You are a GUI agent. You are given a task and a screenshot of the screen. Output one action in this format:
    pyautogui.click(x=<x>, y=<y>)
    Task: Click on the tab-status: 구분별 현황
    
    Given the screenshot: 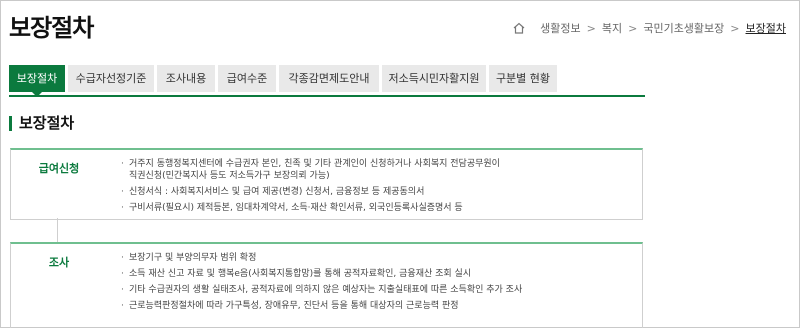 What is the action you would take?
    pyautogui.click(x=523, y=78)
    